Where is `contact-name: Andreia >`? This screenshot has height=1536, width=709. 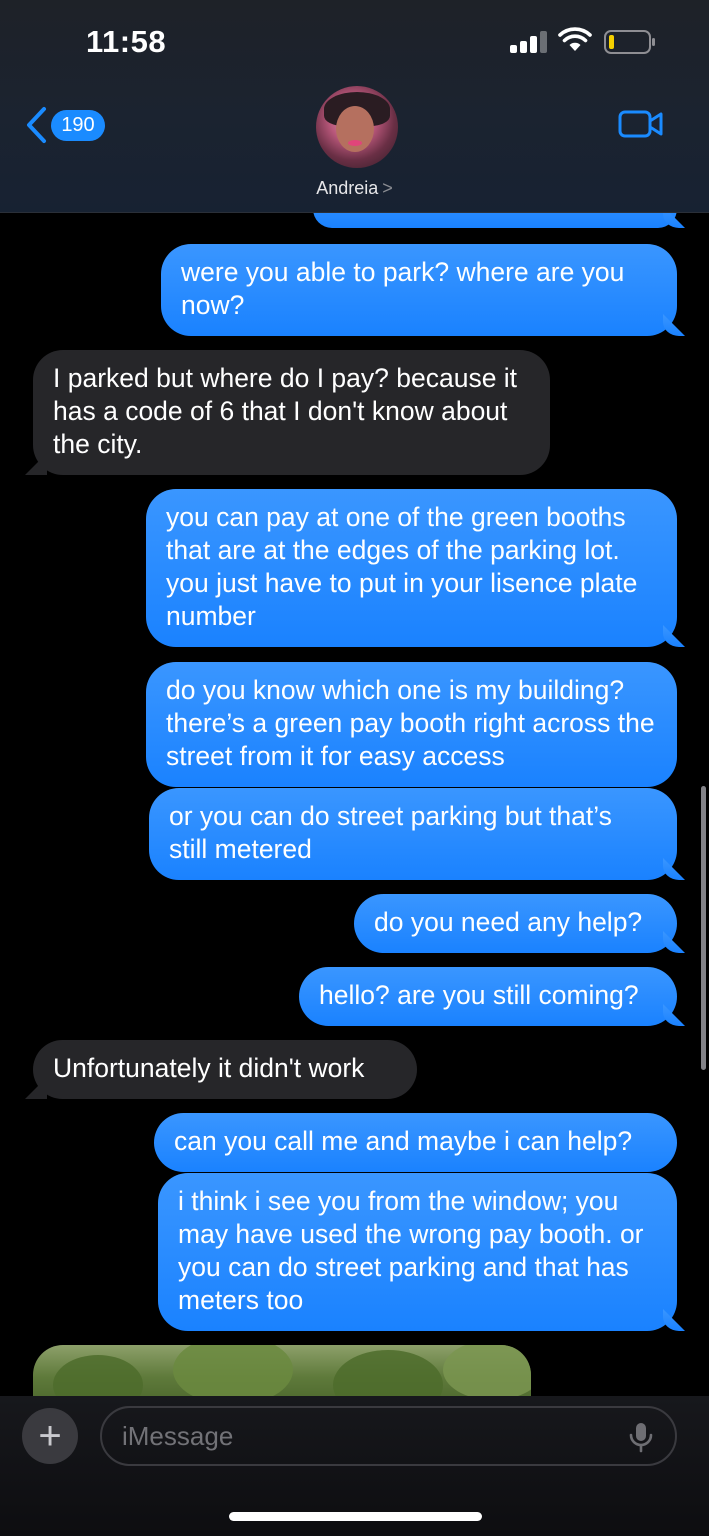
contact-name: Andreia > is located at coordinates (354, 188).